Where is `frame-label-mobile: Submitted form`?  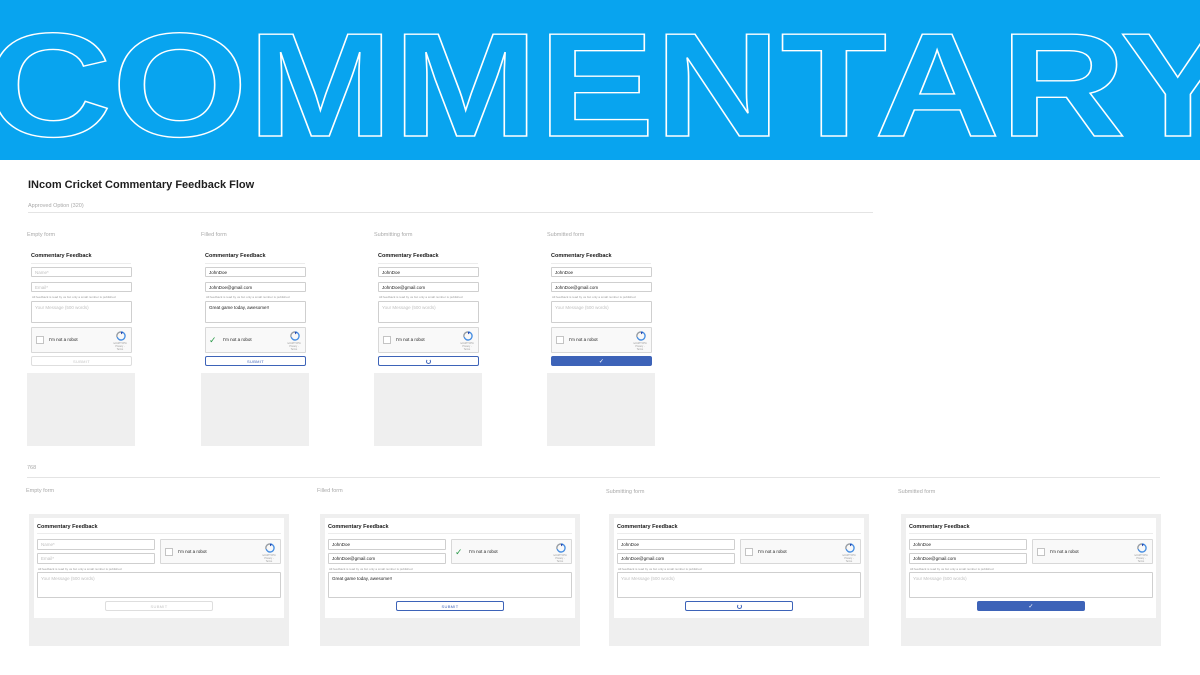
frame-label-mobile: Submitted form is located at coordinates (566, 235).